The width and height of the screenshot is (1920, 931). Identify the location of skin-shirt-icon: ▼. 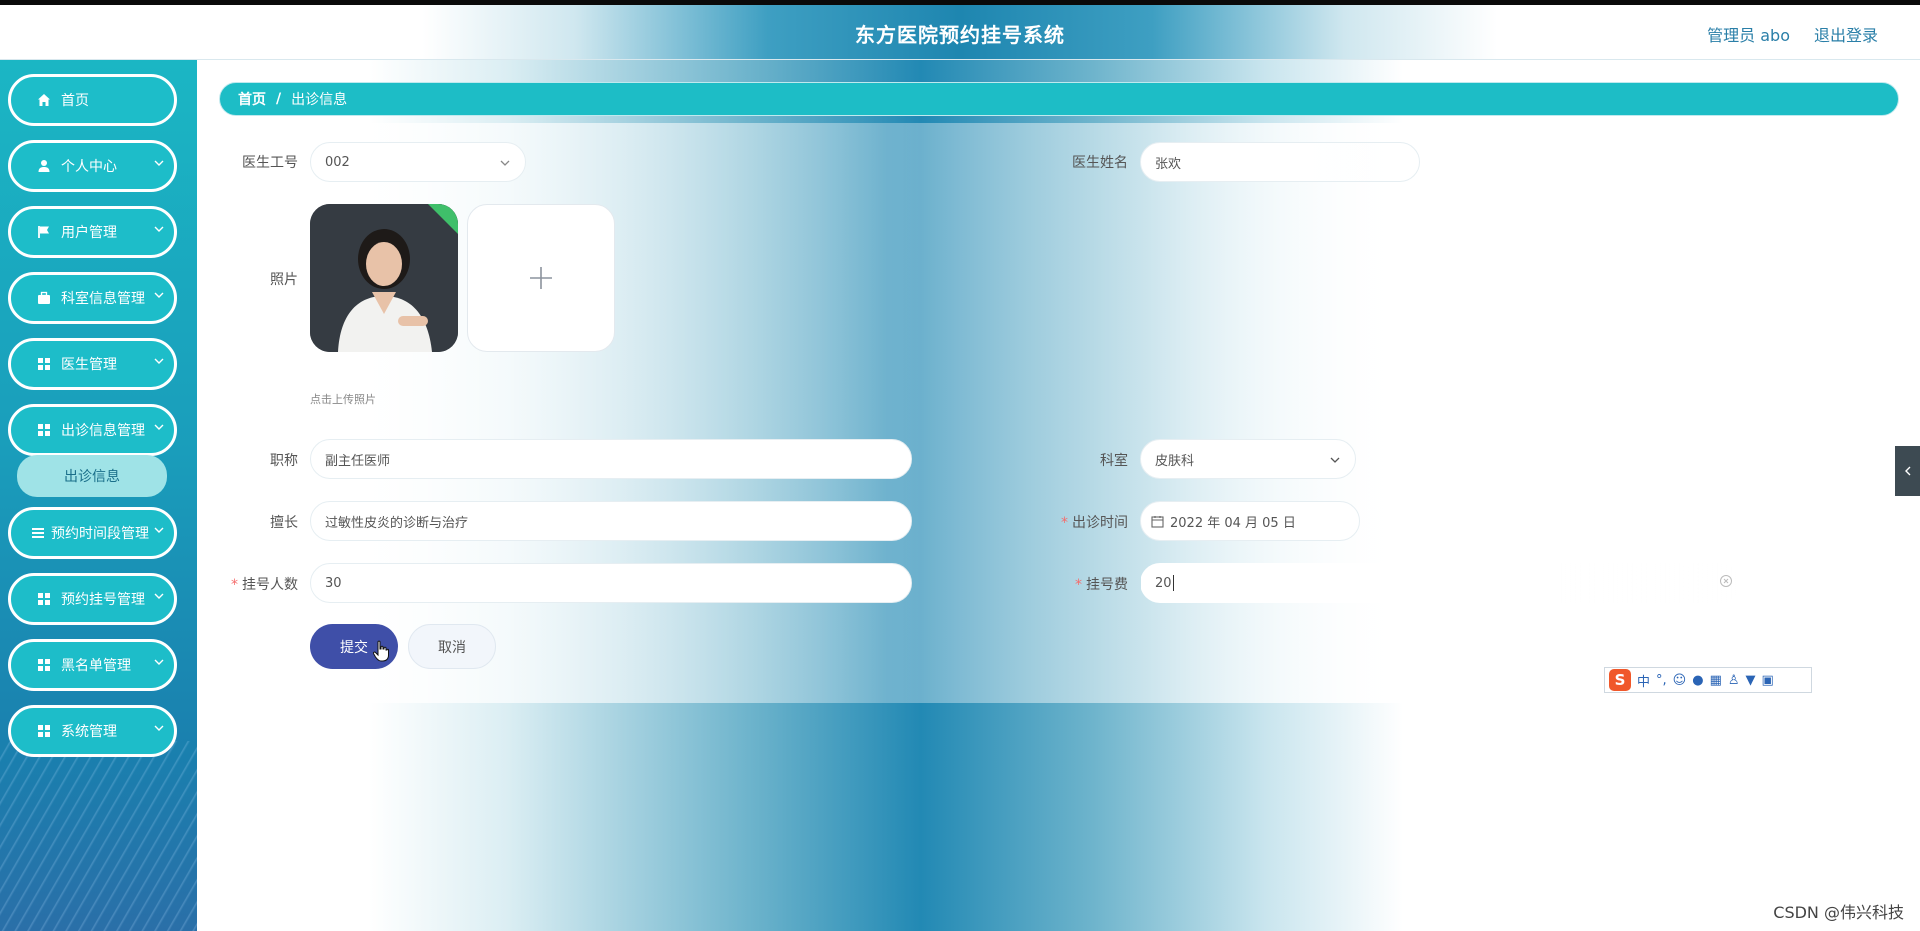
(1751, 680).